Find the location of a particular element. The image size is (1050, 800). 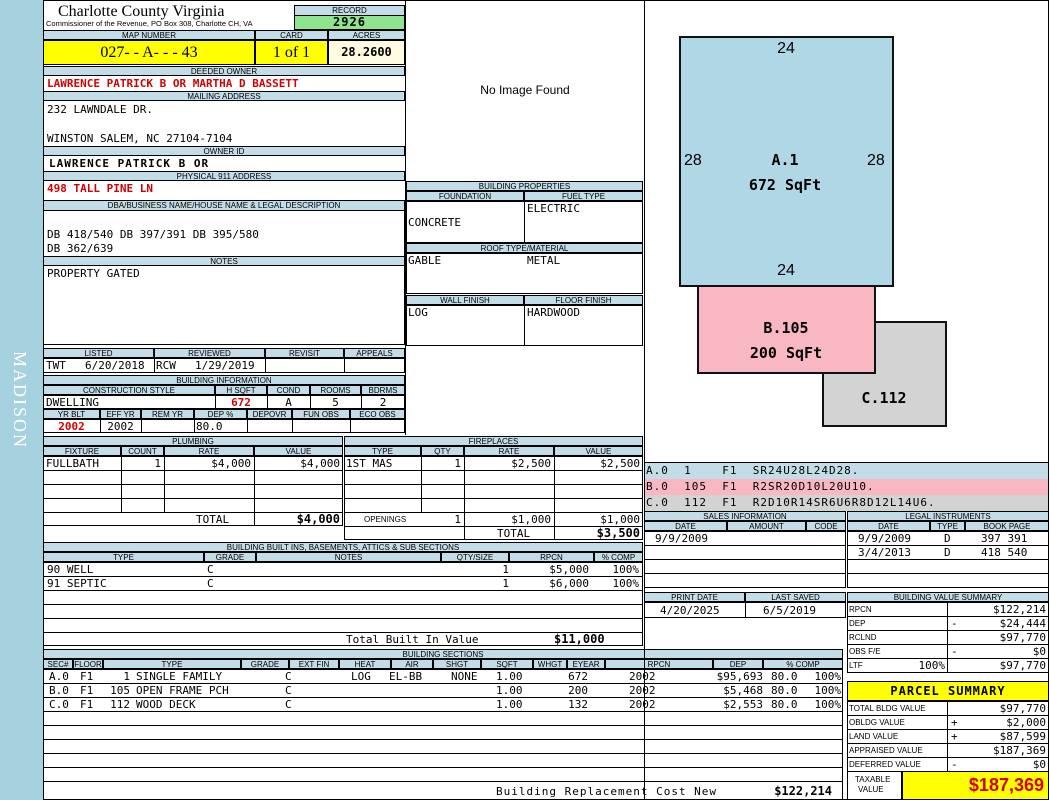

mailing-address-header: MAILING ADDRESS is located at coordinates (224, 96).